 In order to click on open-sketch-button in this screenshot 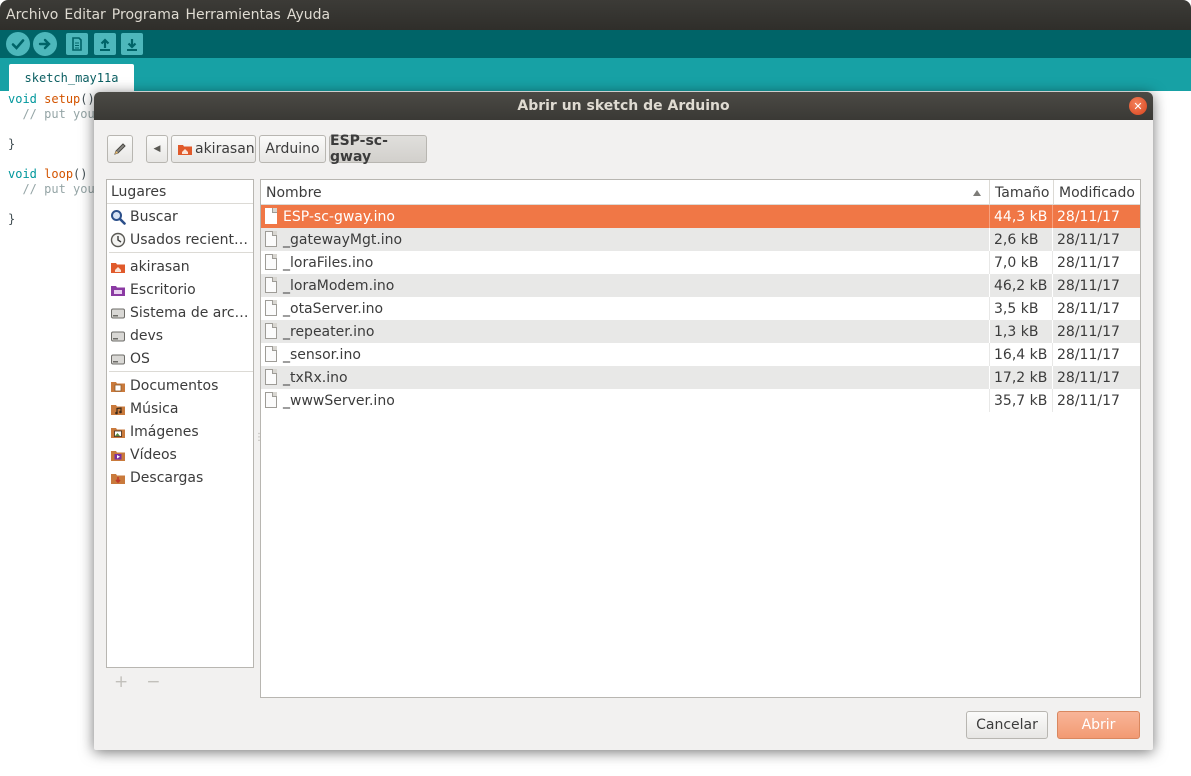, I will do `click(105, 44)`.